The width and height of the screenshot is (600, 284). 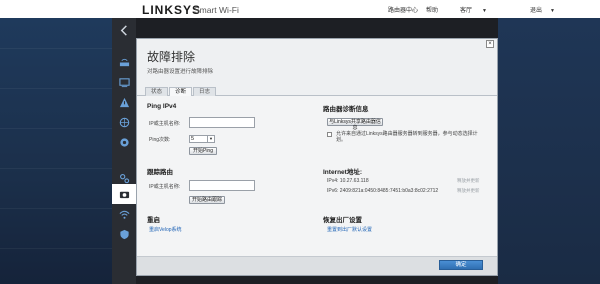 I want to click on nav-living-room: 客厅 ▼, so click(x=473, y=9).